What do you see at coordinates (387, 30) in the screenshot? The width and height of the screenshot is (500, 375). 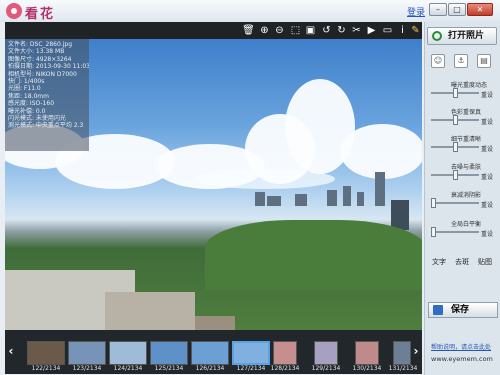 I see `fullscreen-icon: ▭` at bounding box center [387, 30].